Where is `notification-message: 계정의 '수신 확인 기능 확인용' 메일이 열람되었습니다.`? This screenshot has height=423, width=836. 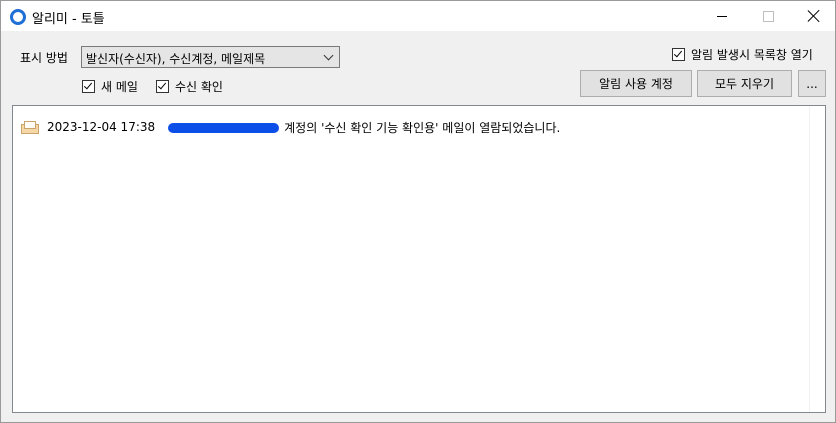 notification-message: 계정의 '수신 확인 기능 확인용' 메일이 열람되었습니다. is located at coordinates (422, 127).